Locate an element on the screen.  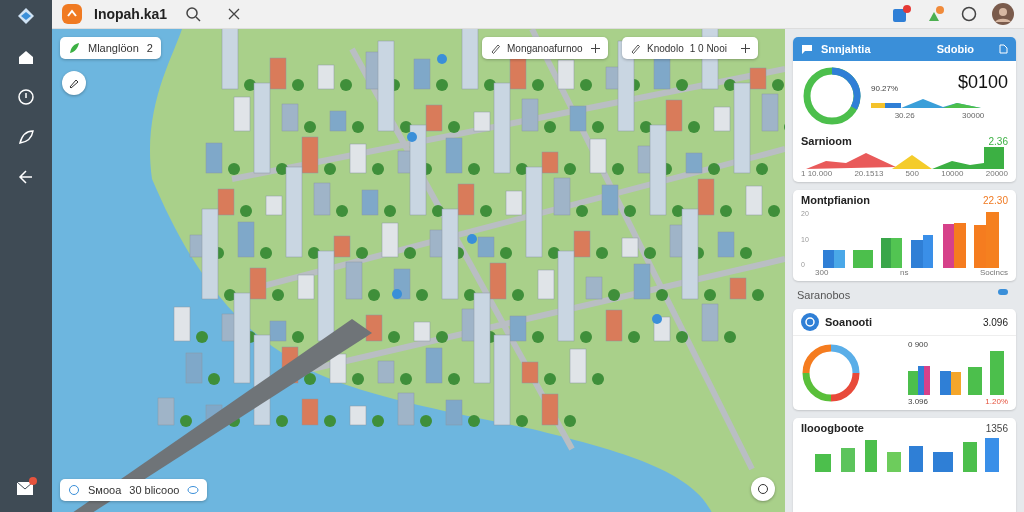
search-icon is located at coordinates (193, 14).